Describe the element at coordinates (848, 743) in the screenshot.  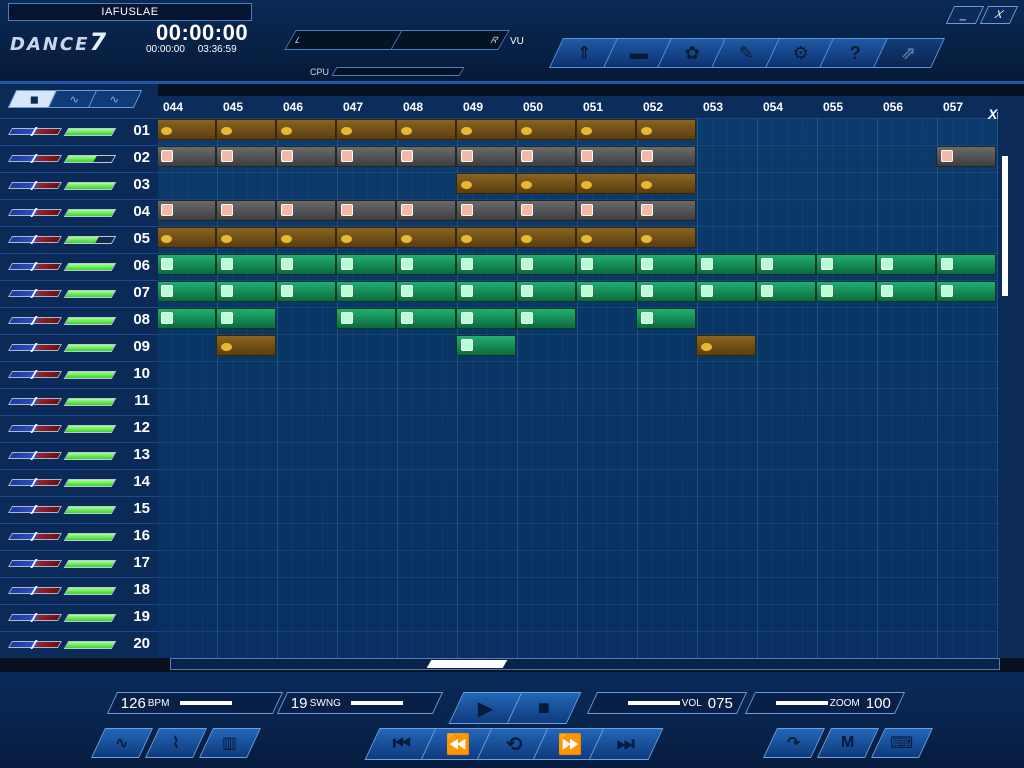
I see `midi-button: M` at that location.